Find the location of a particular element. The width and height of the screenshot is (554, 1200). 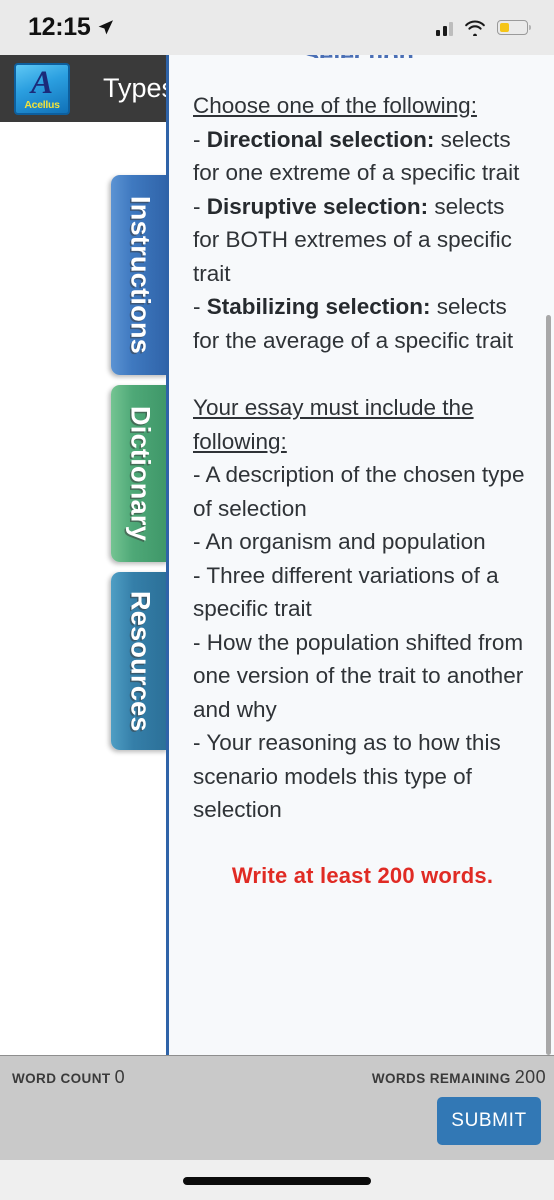

choose-heading: Choose one of the following: is located at coordinates (335, 105).